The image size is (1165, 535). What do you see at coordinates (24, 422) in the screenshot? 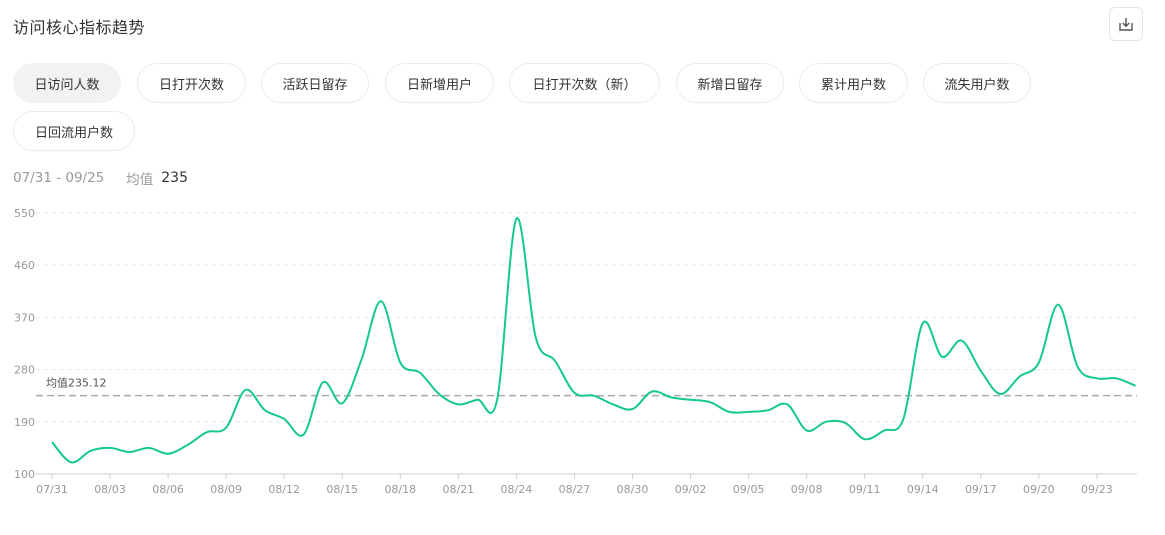
I see `y-tick-label: 190` at bounding box center [24, 422].